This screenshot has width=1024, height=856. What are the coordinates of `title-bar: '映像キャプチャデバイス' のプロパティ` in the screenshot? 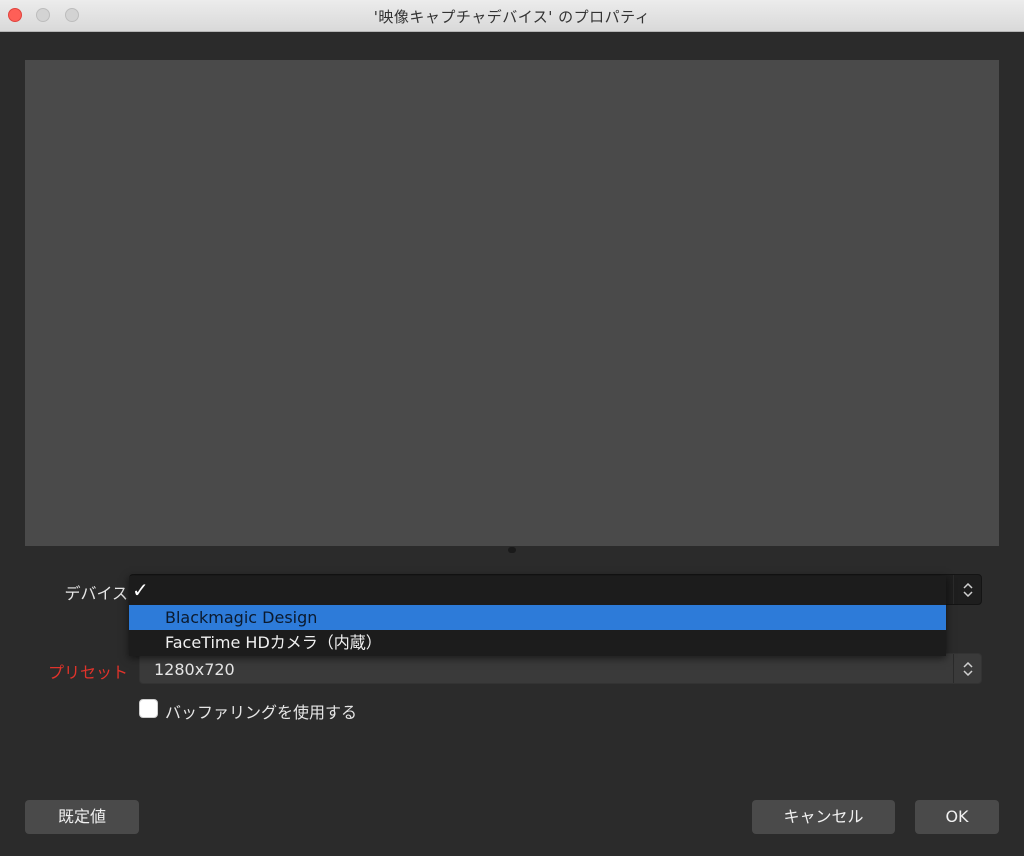 It's located at (512, 16).